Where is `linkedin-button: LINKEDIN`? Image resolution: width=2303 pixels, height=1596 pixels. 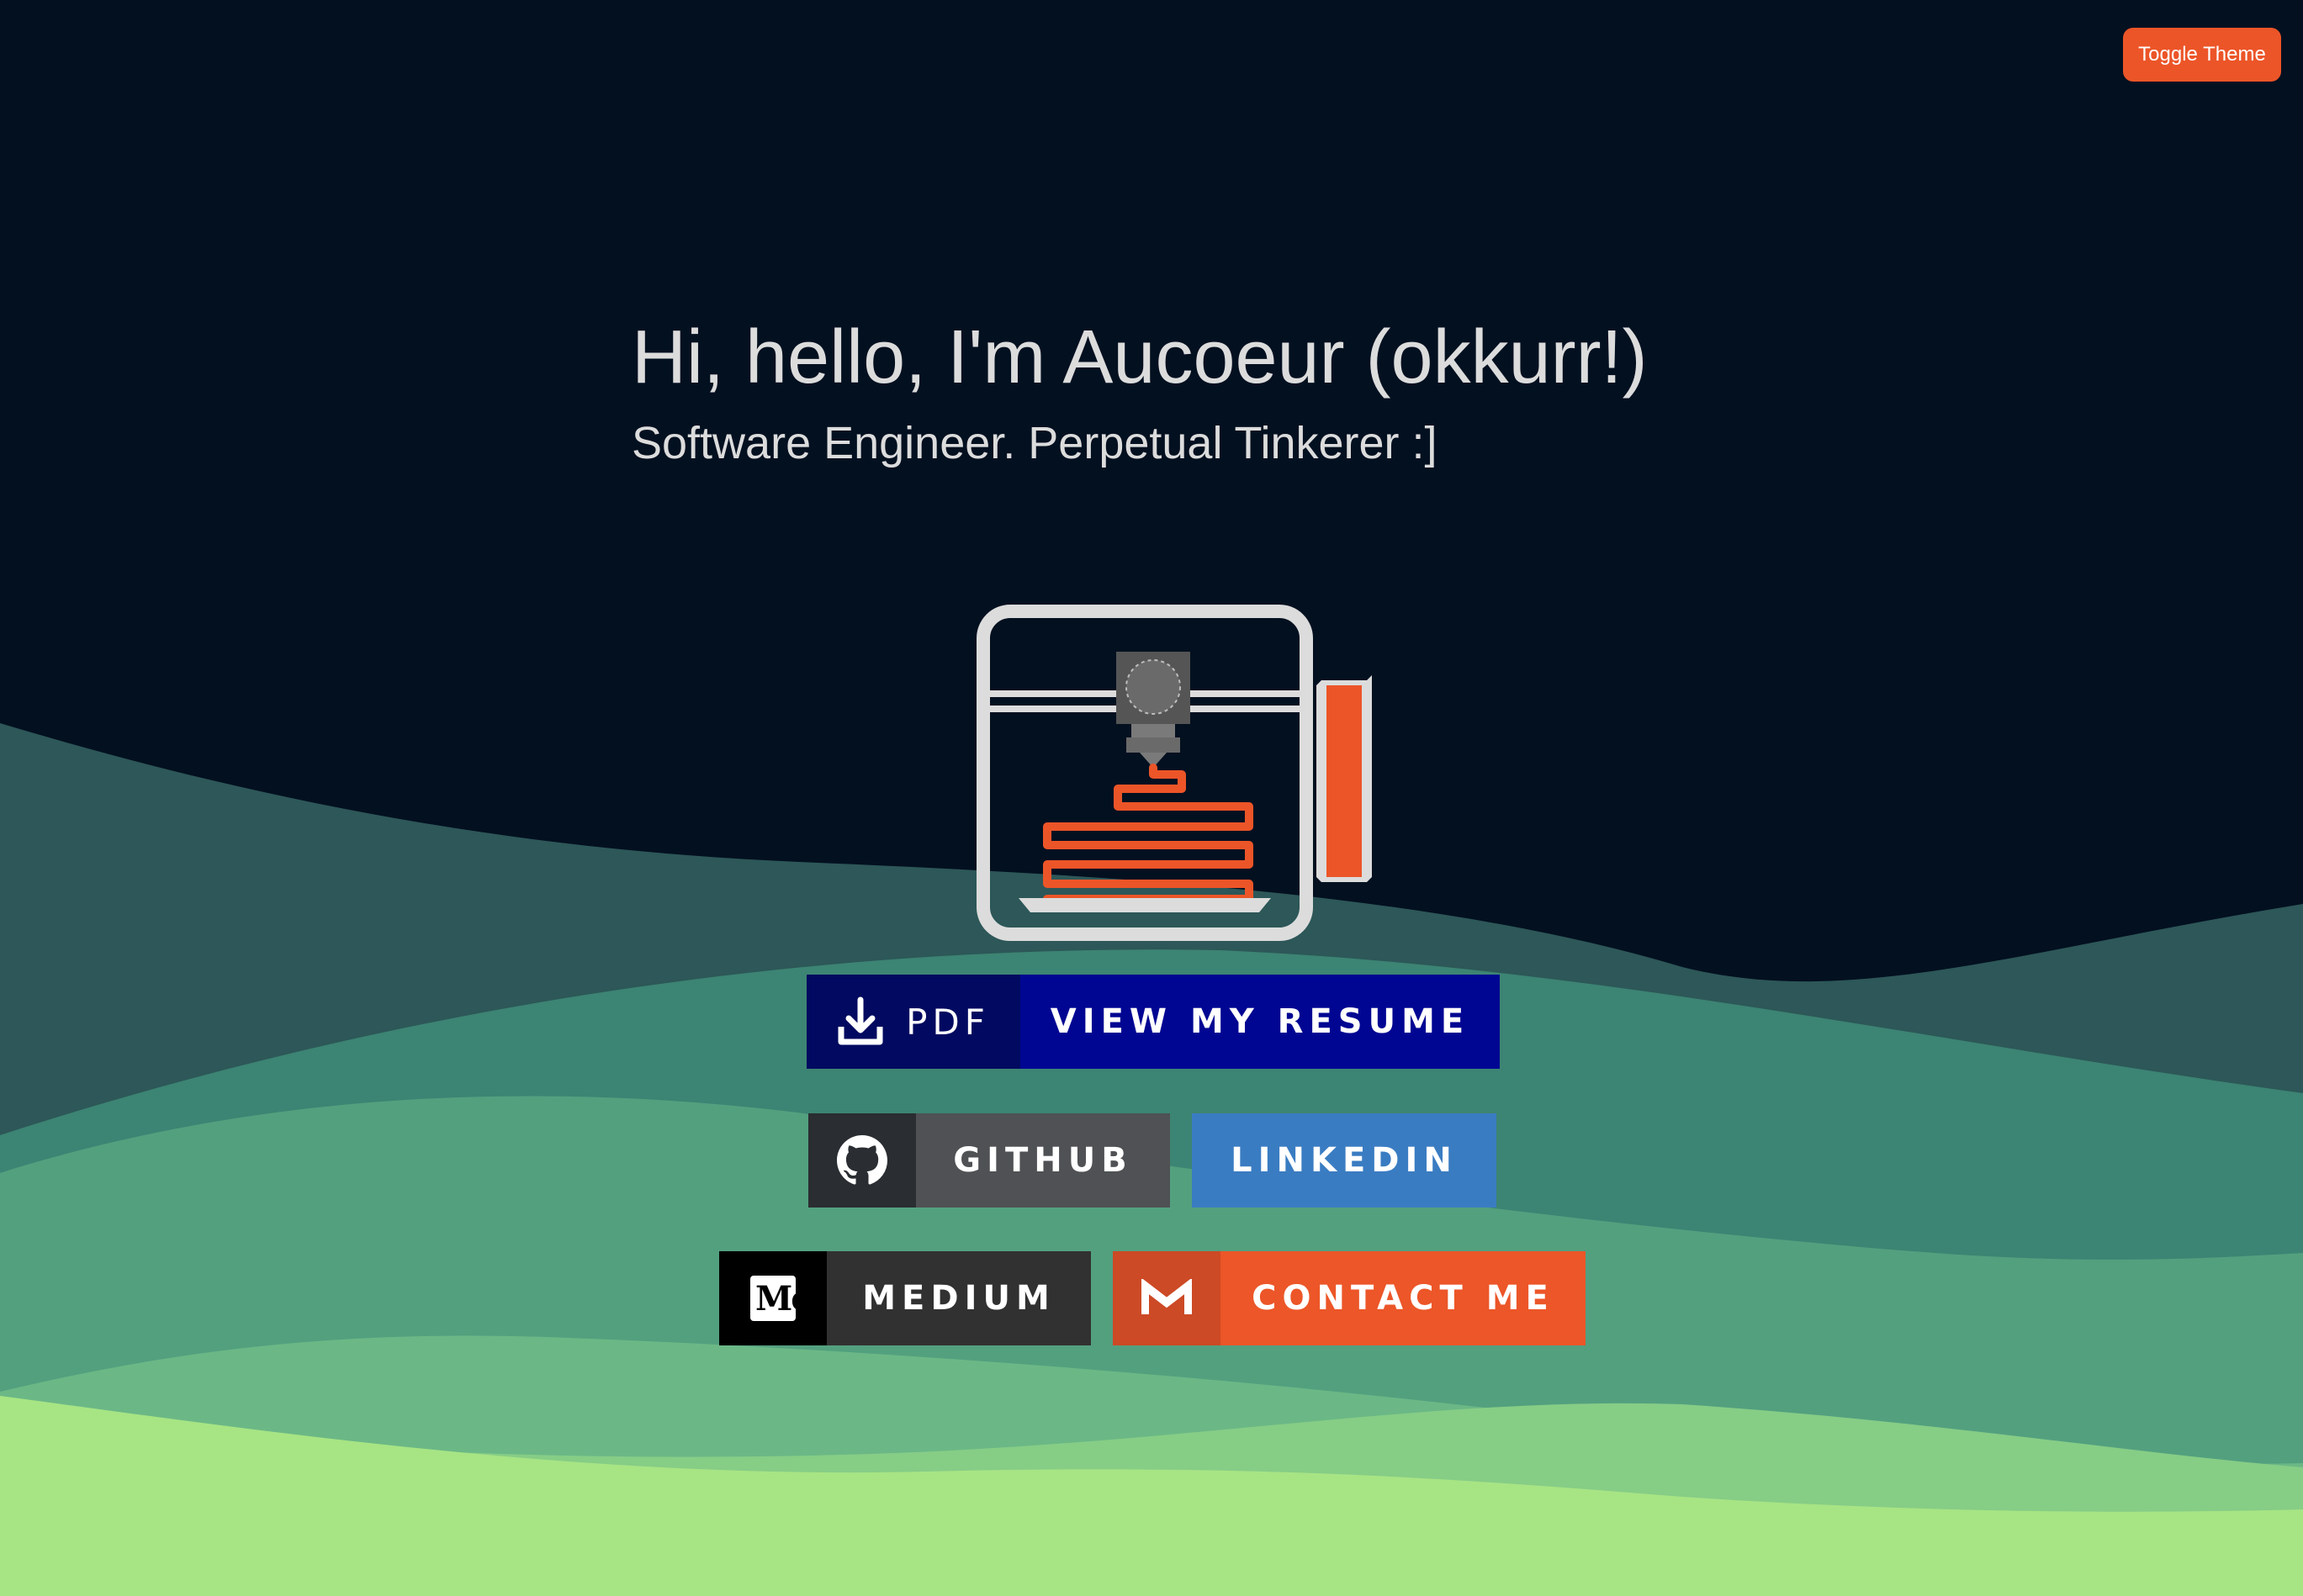
linkedin-button: LINKEDIN is located at coordinates (1344, 1160).